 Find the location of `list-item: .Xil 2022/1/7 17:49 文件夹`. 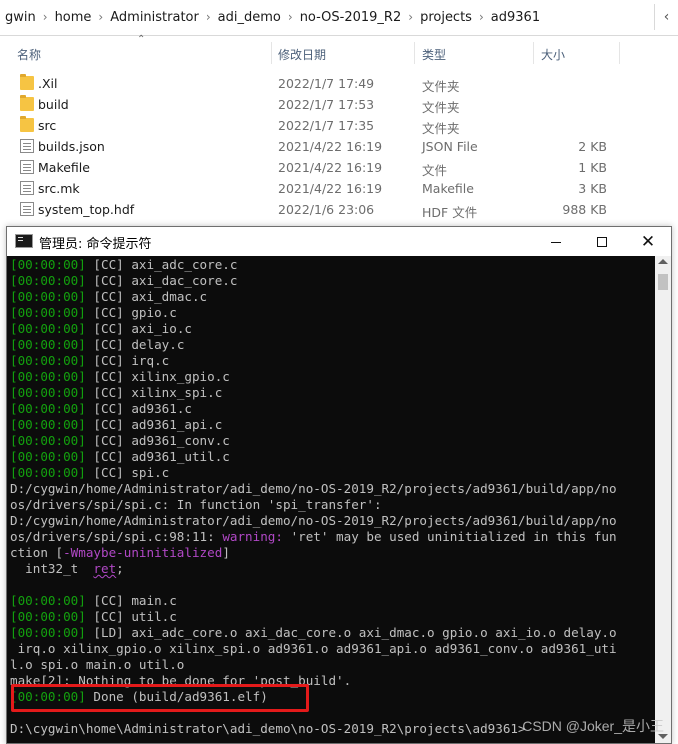

list-item: .Xil 2022/1/7 17:49 文件夹 is located at coordinates (339, 83).